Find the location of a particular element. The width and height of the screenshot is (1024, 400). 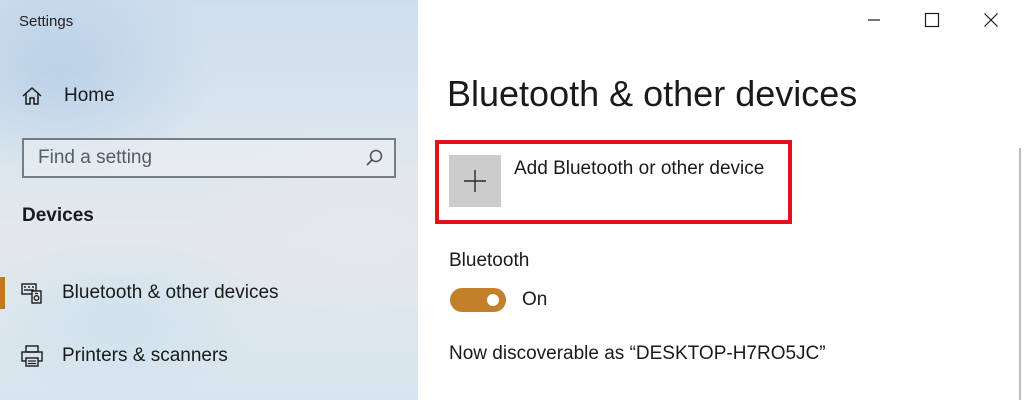

add-device-button: Add Bluetooth or other device is located at coordinates (606, 182).